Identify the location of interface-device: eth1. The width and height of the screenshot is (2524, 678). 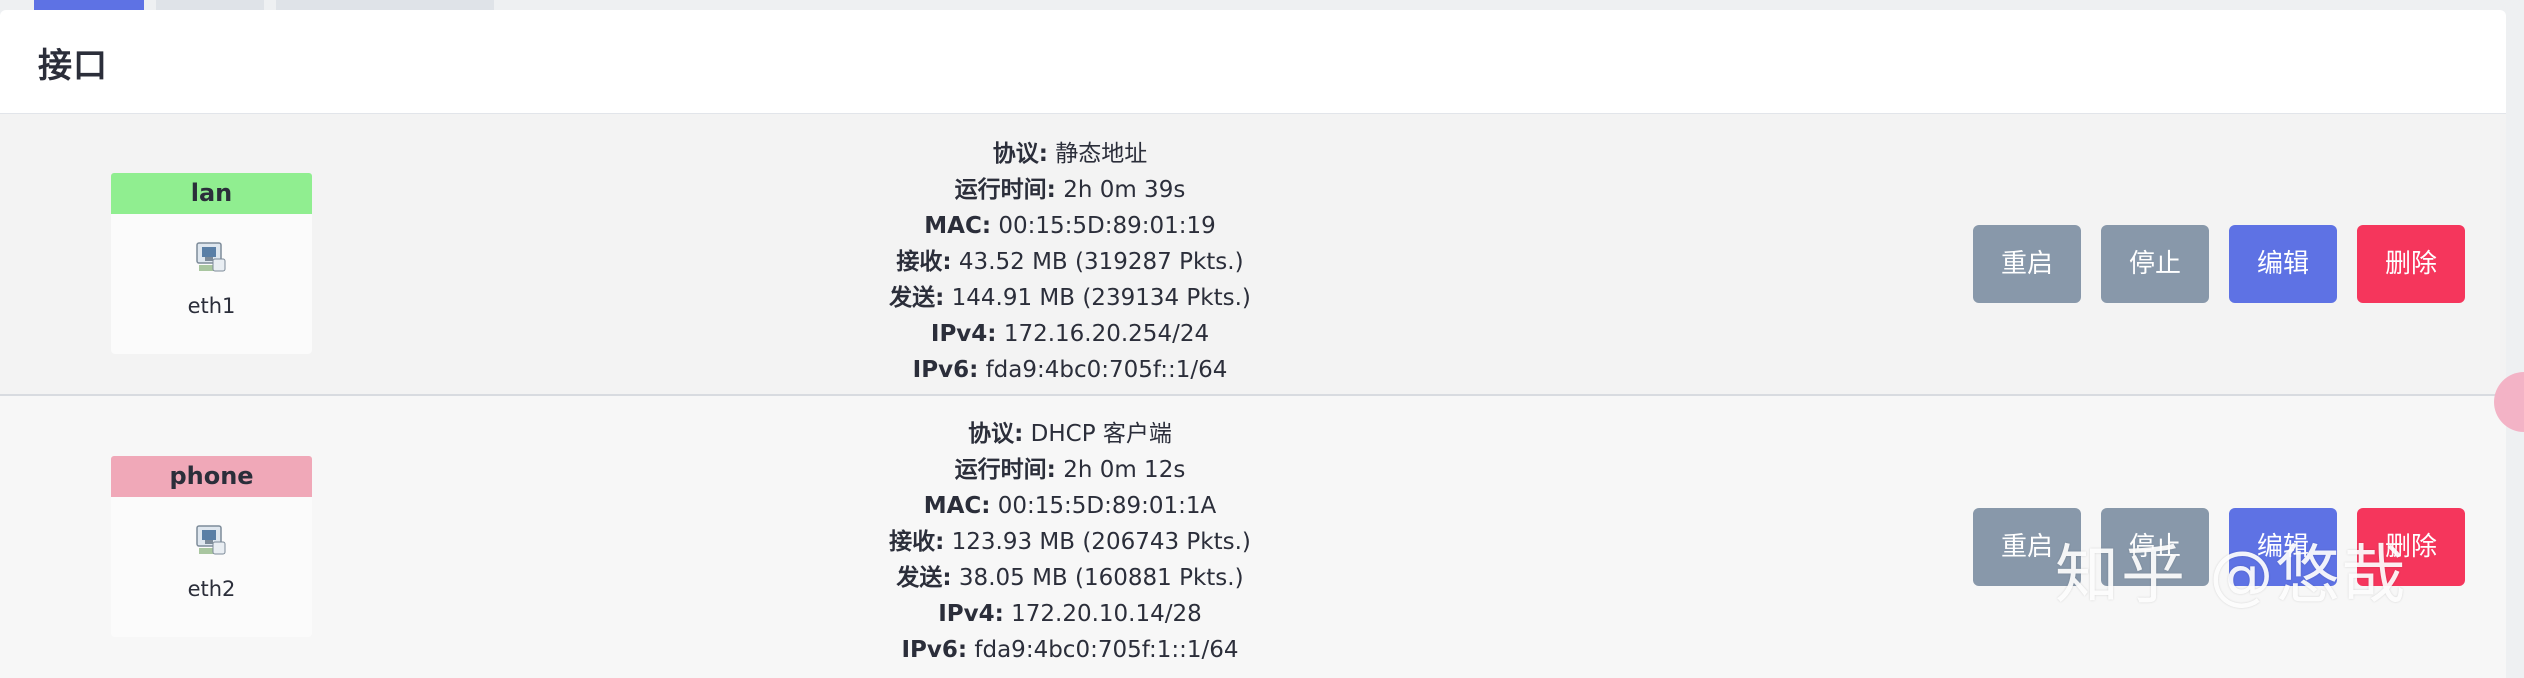
(211, 306).